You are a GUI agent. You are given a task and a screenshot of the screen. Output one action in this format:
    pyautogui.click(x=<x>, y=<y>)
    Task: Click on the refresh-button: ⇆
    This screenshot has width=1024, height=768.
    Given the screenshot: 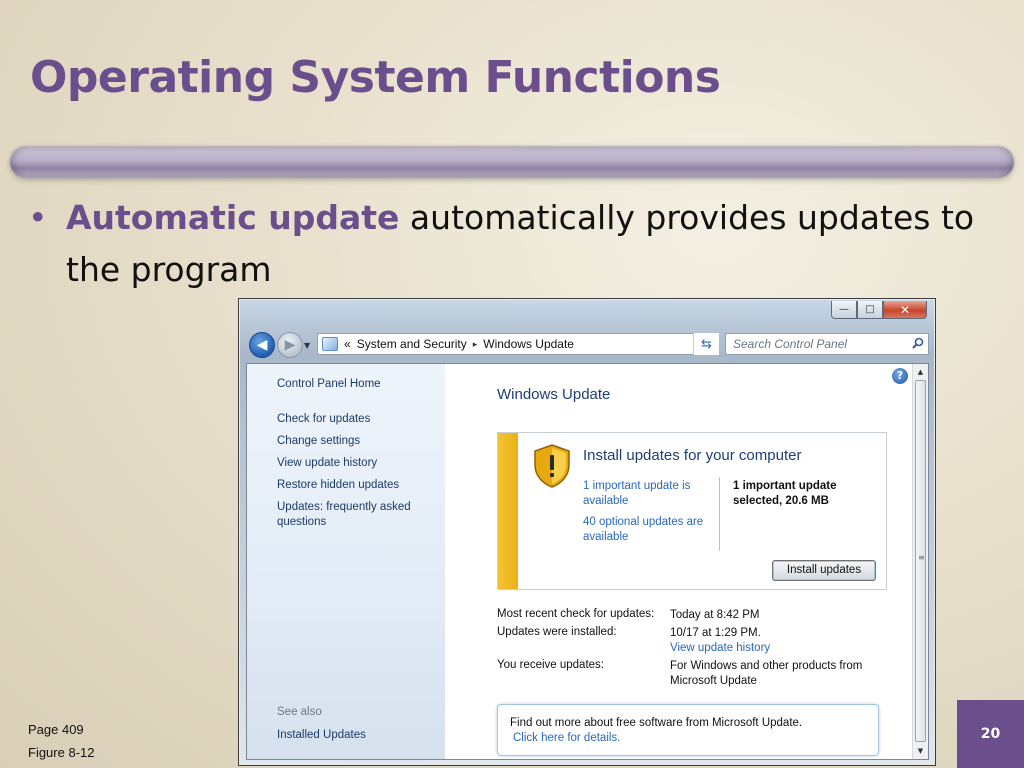 What is the action you would take?
    pyautogui.click(x=706, y=344)
    